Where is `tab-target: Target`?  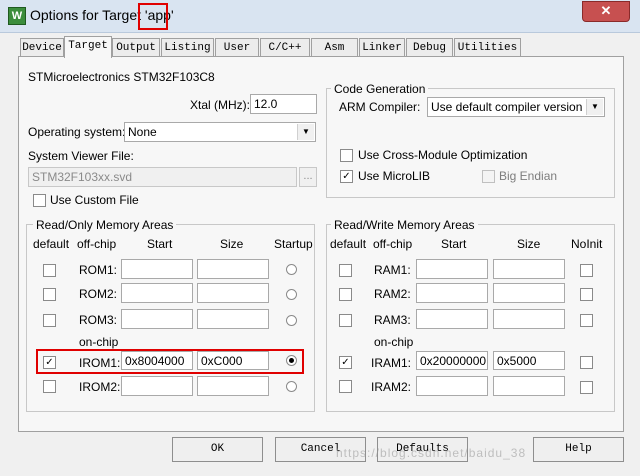
tab-target: Target is located at coordinates (88, 47).